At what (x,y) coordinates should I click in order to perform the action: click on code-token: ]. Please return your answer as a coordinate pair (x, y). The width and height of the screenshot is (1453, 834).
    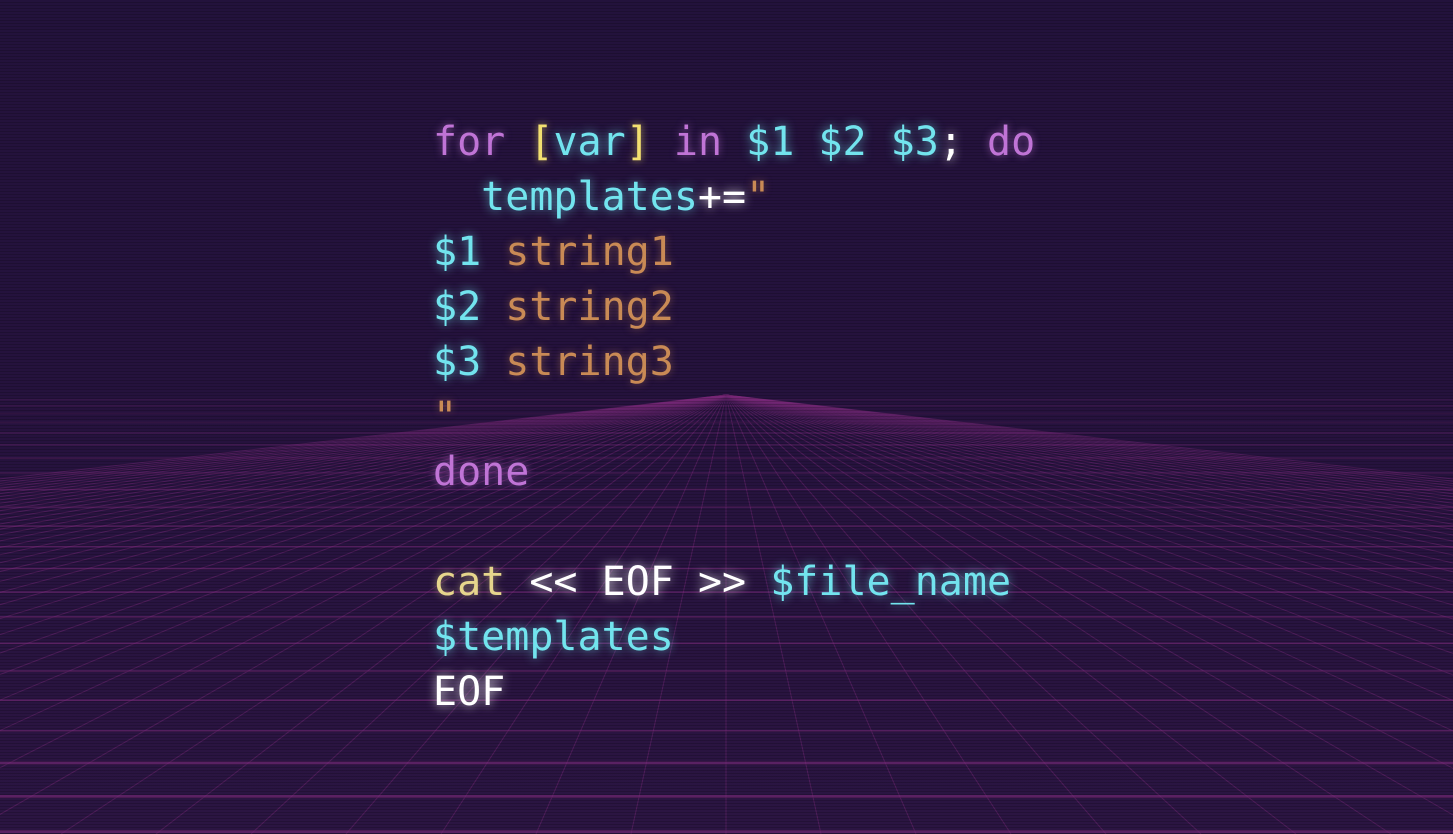
    Looking at the image, I should click on (637, 142).